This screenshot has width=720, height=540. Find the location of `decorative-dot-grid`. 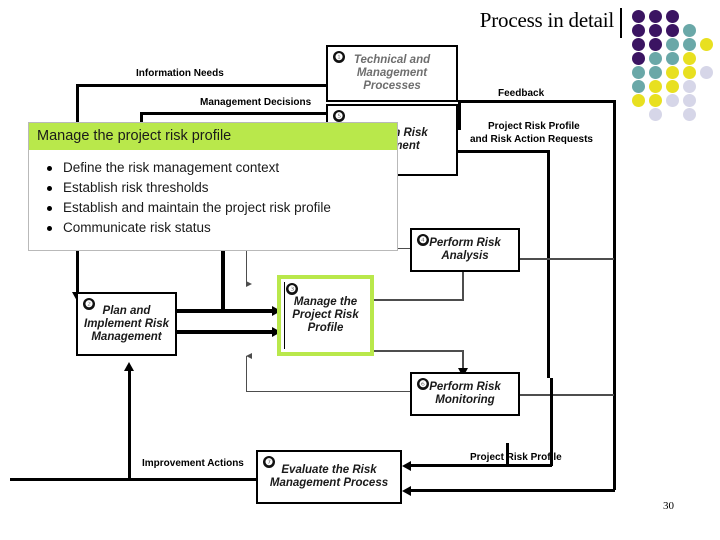

decorative-dot-grid is located at coordinates (676, 67).